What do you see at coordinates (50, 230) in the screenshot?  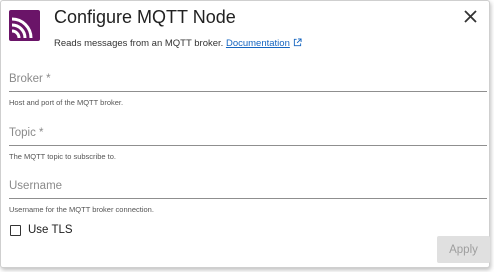 I see `use-tls-label: Use TLS` at bounding box center [50, 230].